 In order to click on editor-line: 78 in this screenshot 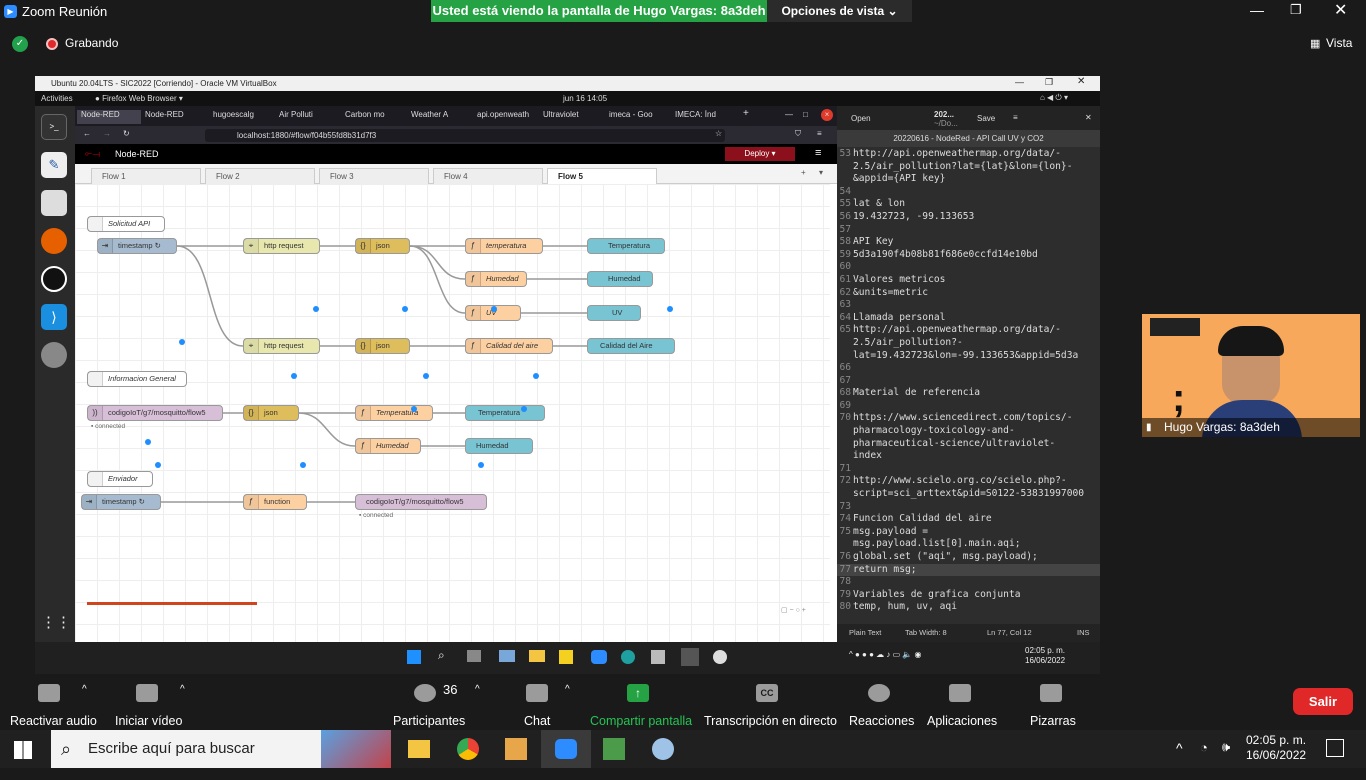, I will do `click(968, 582)`.